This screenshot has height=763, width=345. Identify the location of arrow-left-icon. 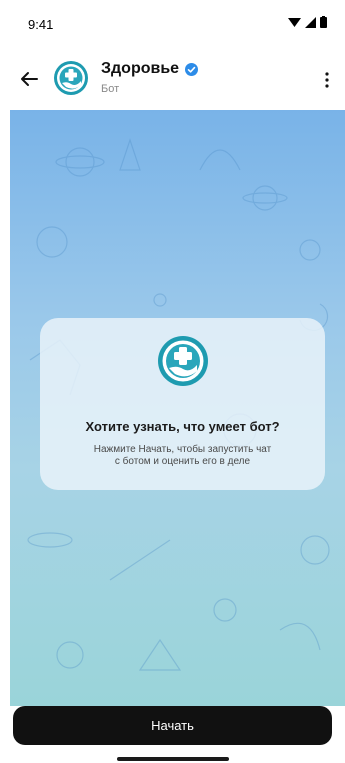
(29, 79).